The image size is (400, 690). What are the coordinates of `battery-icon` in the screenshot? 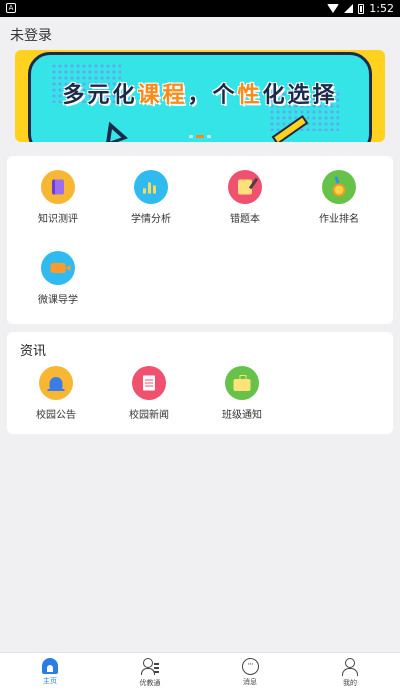 It's located at (361, 8).